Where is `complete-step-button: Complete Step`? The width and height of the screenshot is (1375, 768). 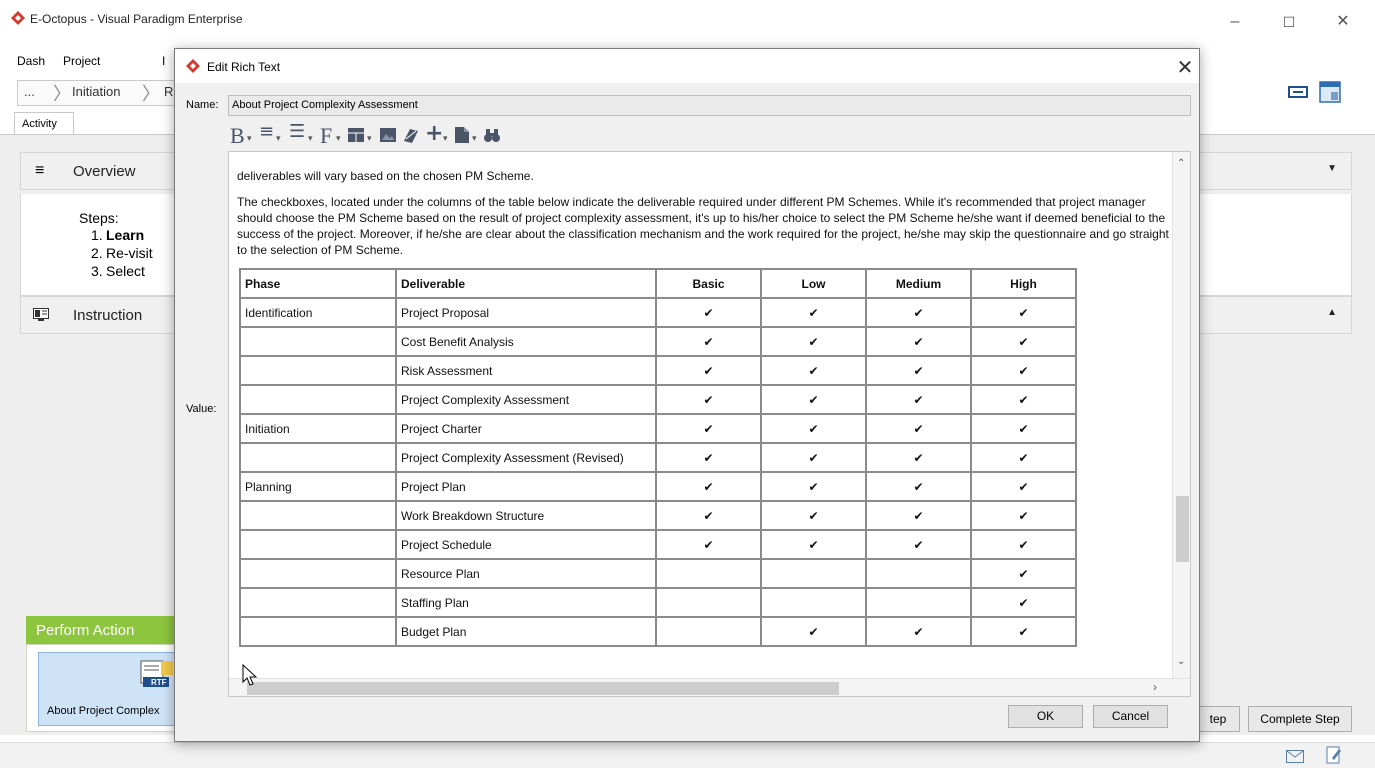 complete-step-button: Complete Step is located at coordinates (1300, 719).